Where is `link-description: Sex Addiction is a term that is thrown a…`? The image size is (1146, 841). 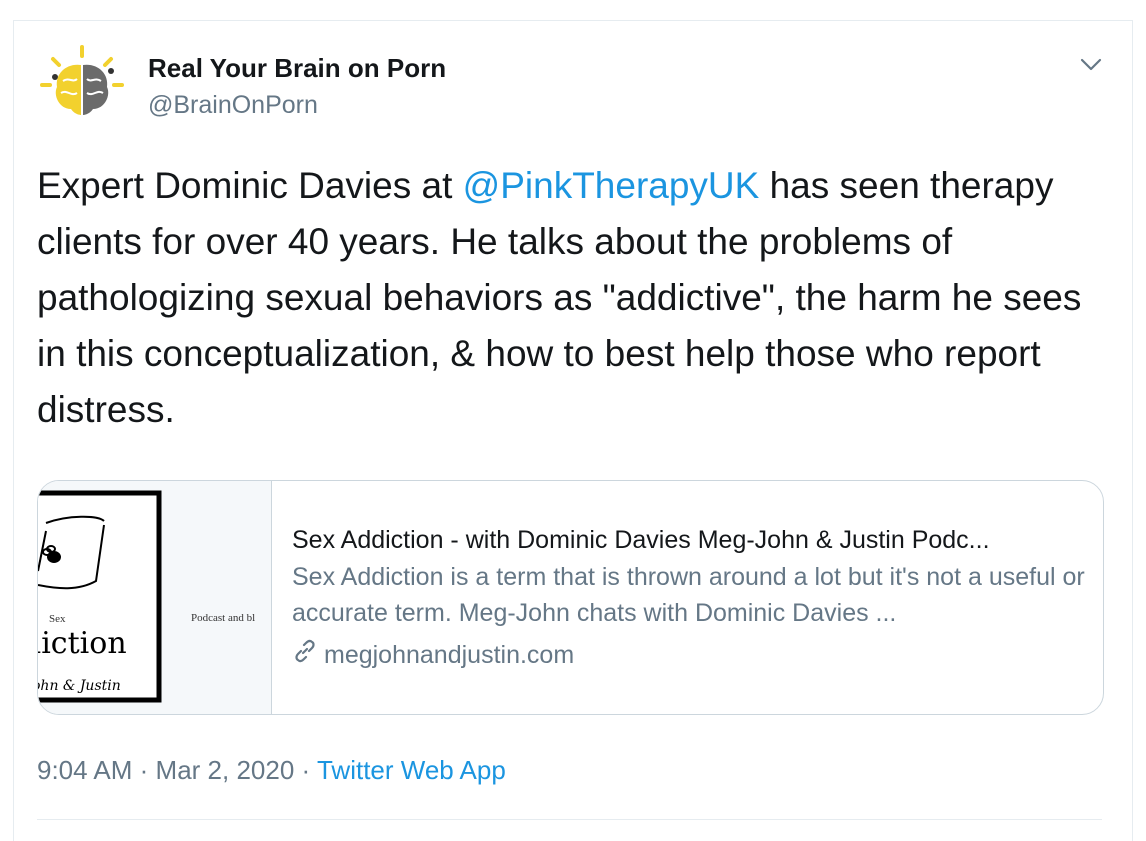 link-description: Sex Addiction is a term that is thrown a… is located at coordinates (688, 595).